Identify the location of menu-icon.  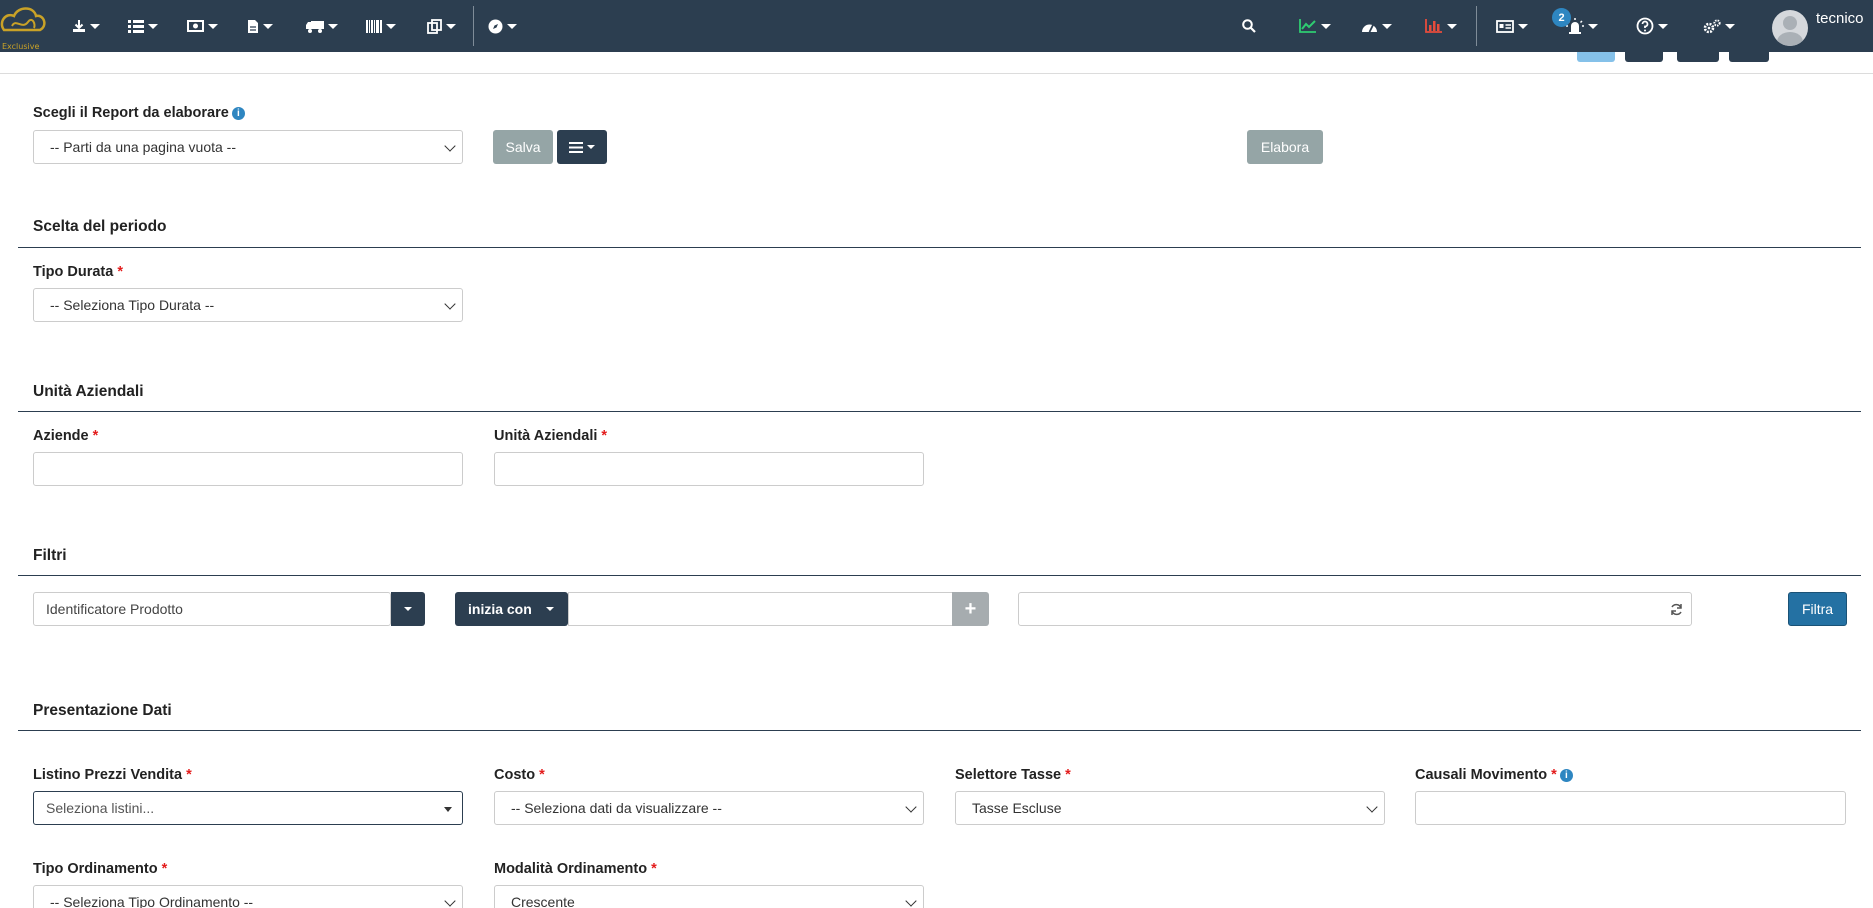
(576, 147).